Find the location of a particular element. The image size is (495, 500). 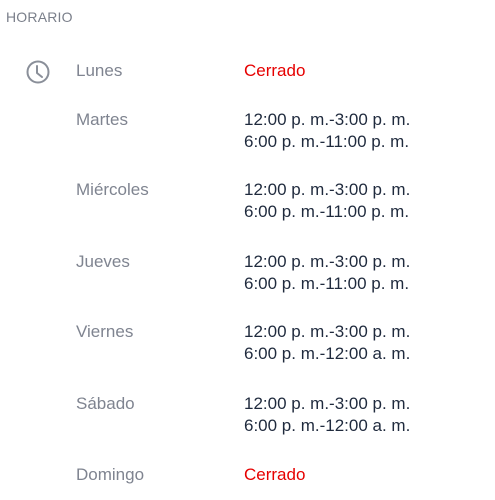

day-label: Miércoles is located at coordinates (112, 189).